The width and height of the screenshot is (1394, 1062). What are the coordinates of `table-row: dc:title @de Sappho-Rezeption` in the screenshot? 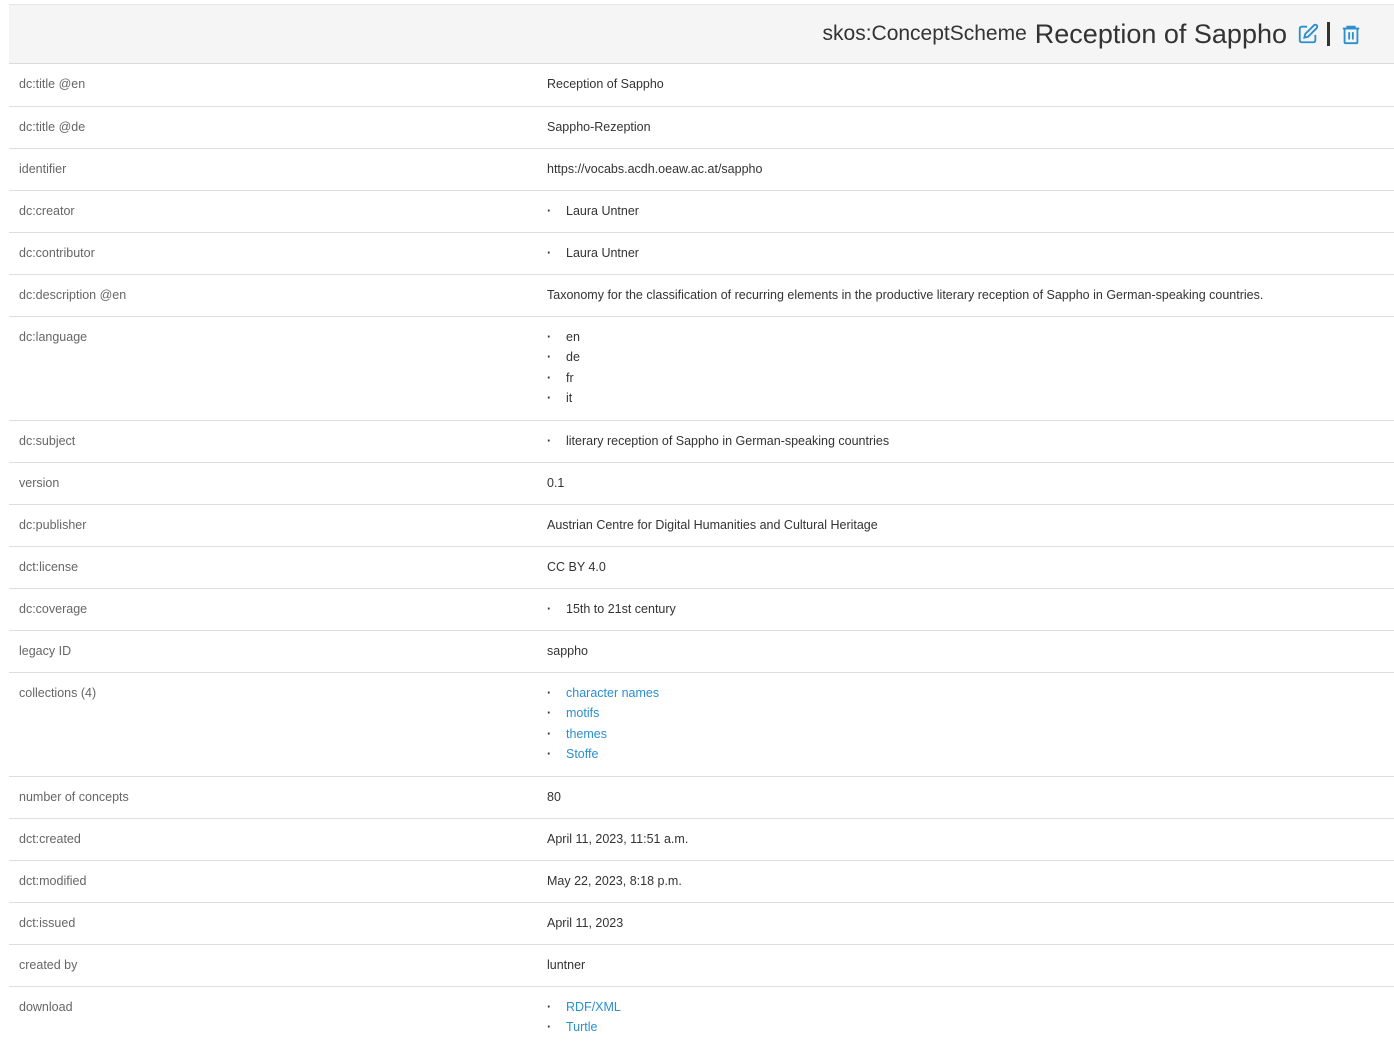 It's located at (701, 127).